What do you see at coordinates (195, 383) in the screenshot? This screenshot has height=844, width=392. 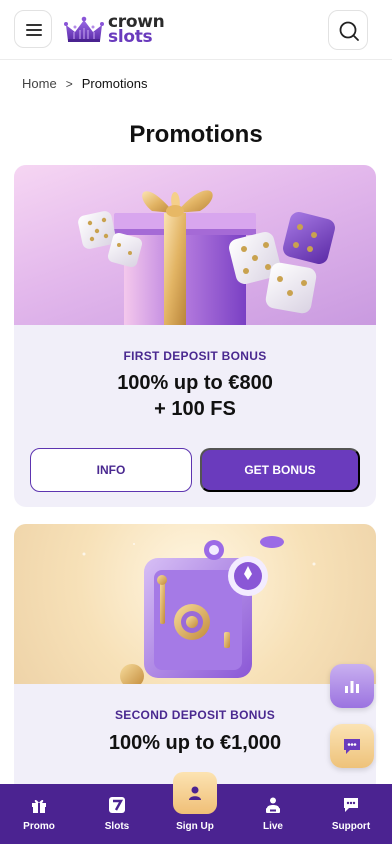 I see `promo-title-line1: 100% up to €800` at bounding box center [195, 383].